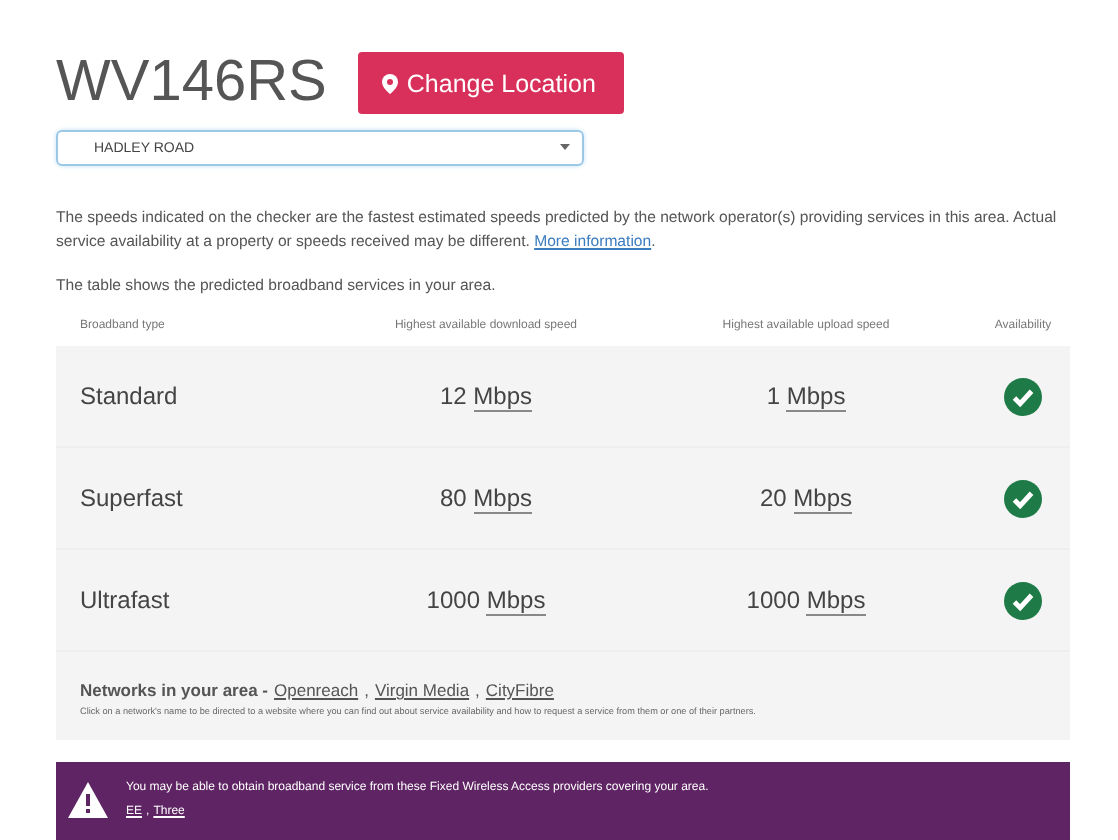 The height and width of the screenshot is (840, 1118). What do you see at coordinates (390, 83) in the screenshot?
I see `map-pin-icon` at bounding box center [390, 83].